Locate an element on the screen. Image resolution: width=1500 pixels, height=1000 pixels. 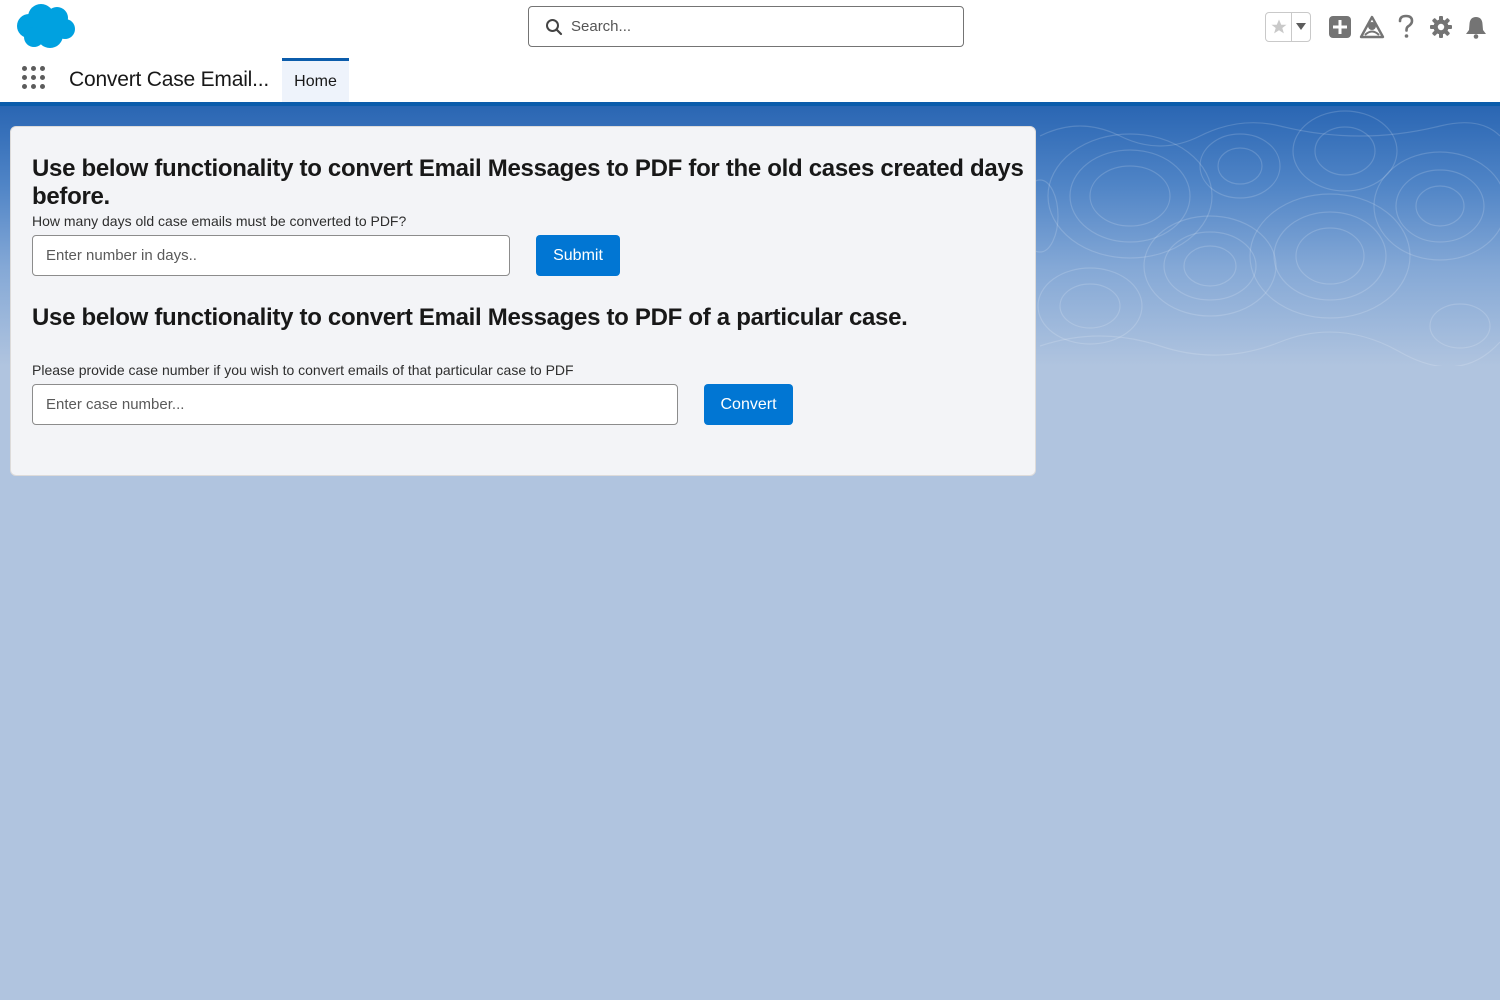
search-icon is located at coordinates (554, 27).